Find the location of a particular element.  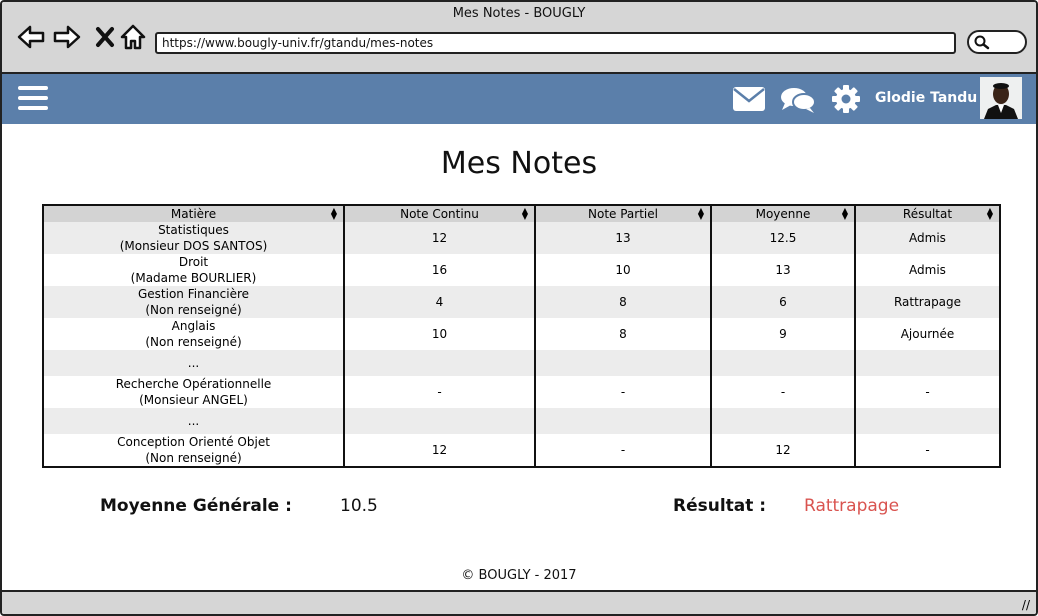

header-label: Moyenne is located at coordinates (783, 214).